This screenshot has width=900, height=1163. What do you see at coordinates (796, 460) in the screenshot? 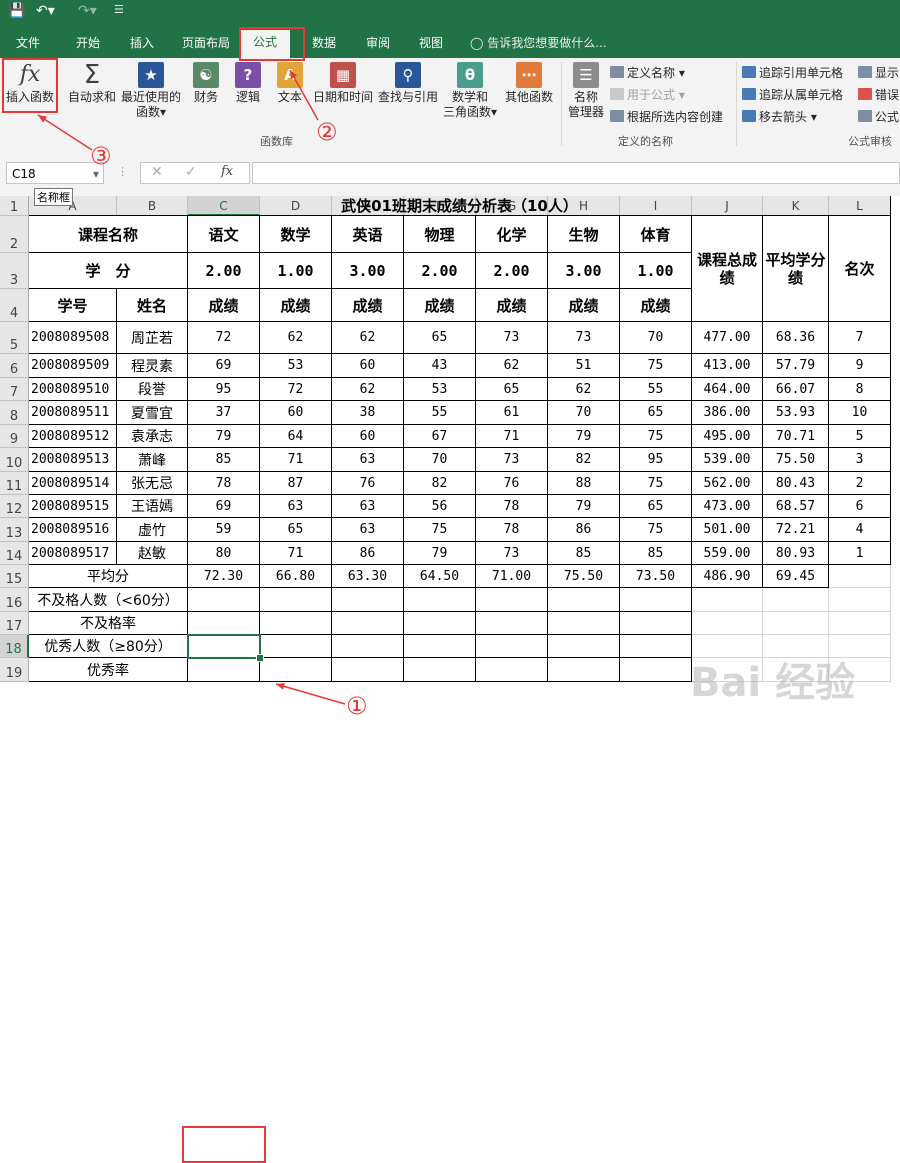
I see `avg-cell: 75.50` at bounding box center [796, 460].